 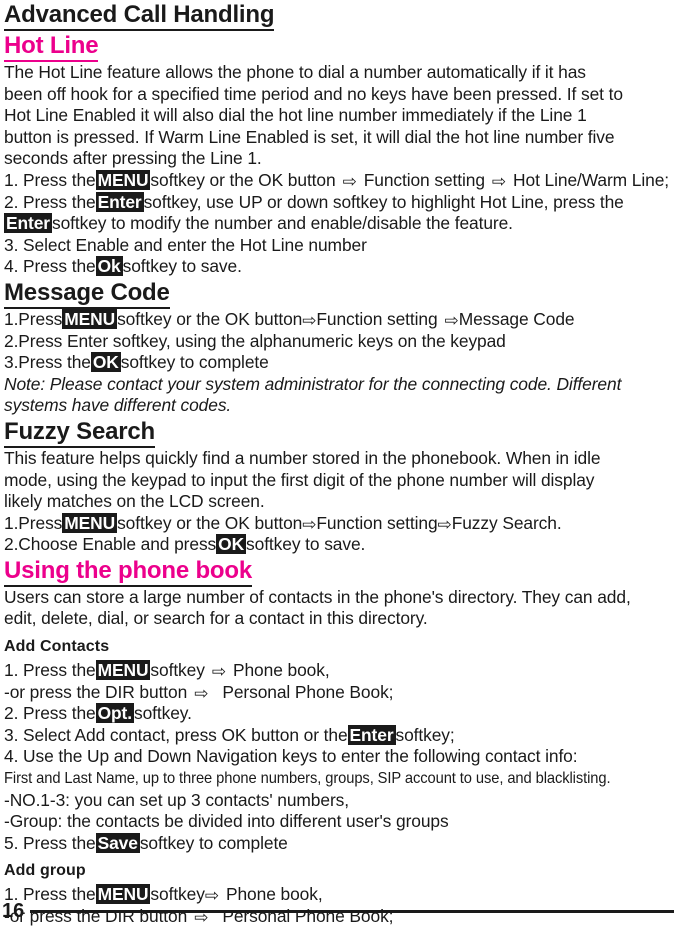 What do you see at coordinates (337, 267) in the screenshot?
I see `hot-line-step-4: 4. Press the Ok softkey to save.` at bounding box center [337, 267].